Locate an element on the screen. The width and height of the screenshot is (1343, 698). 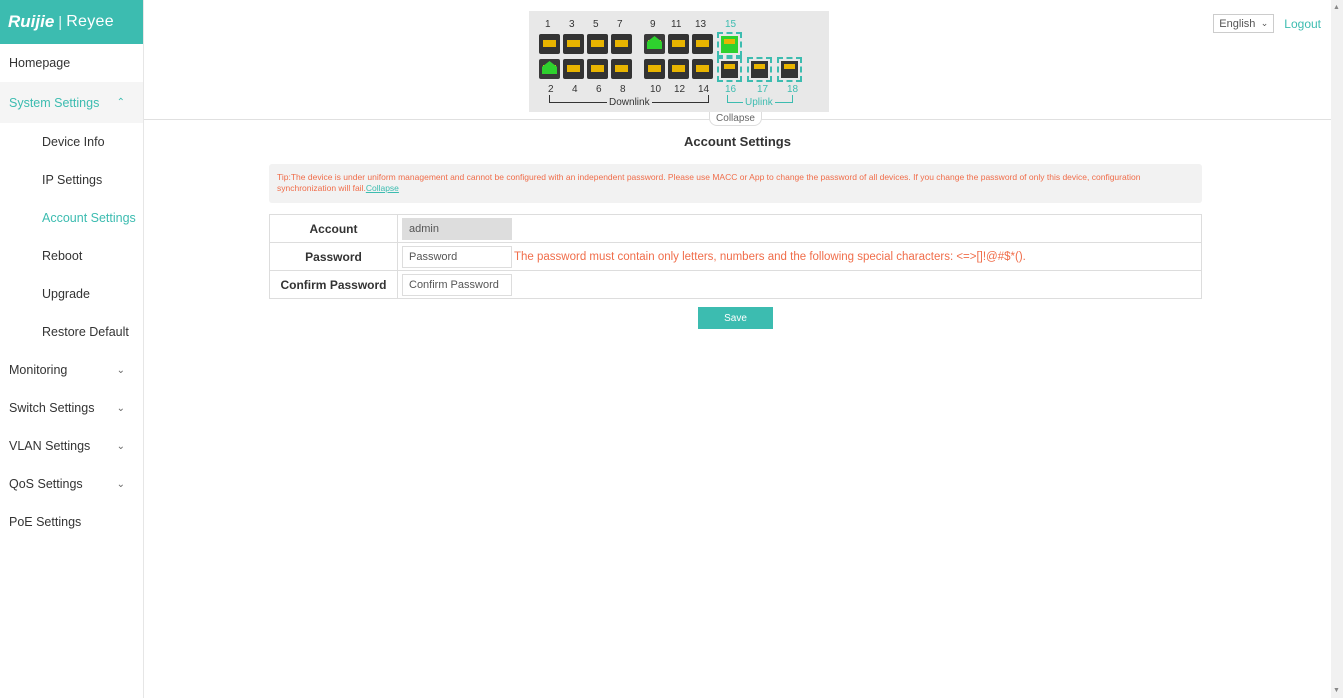
port-number: 10 is located at coordinates (656, 89).